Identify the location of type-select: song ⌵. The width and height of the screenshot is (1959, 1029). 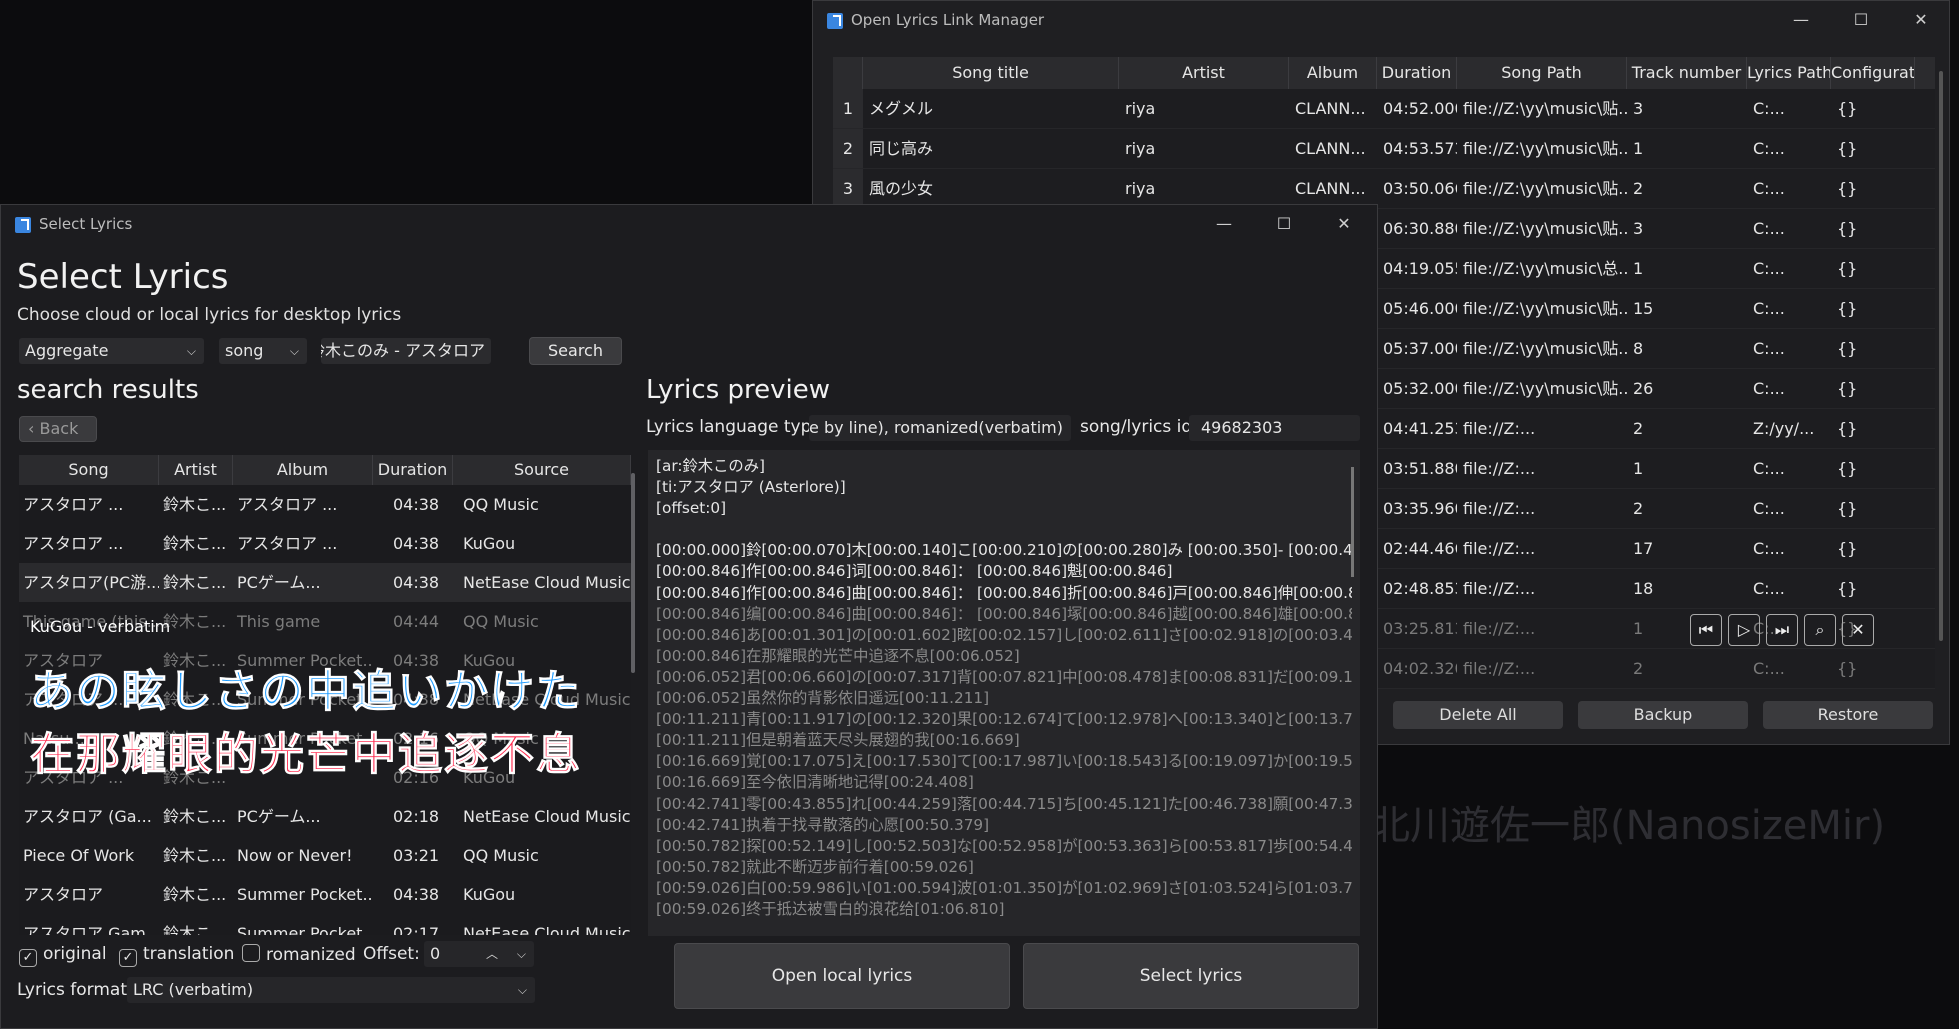
(263, 351).